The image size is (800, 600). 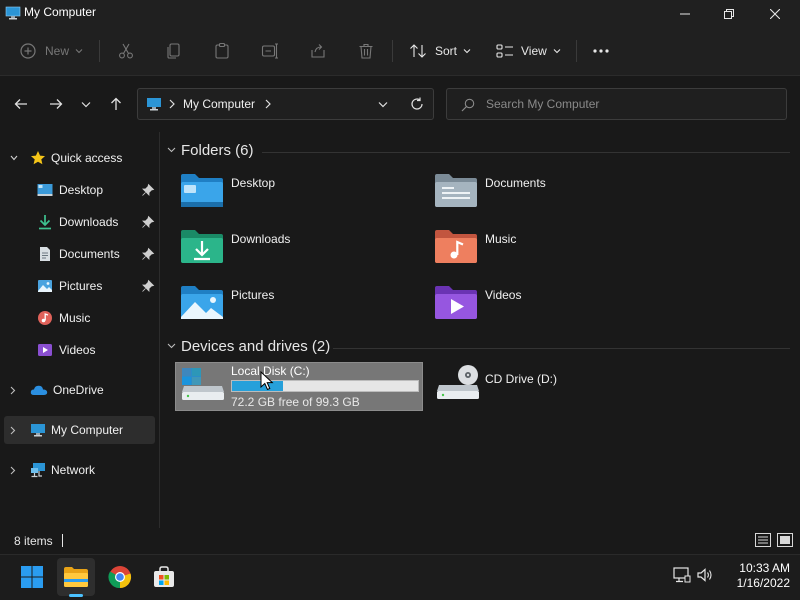 I want to click on trash-icon, so click(x=366, y=51).